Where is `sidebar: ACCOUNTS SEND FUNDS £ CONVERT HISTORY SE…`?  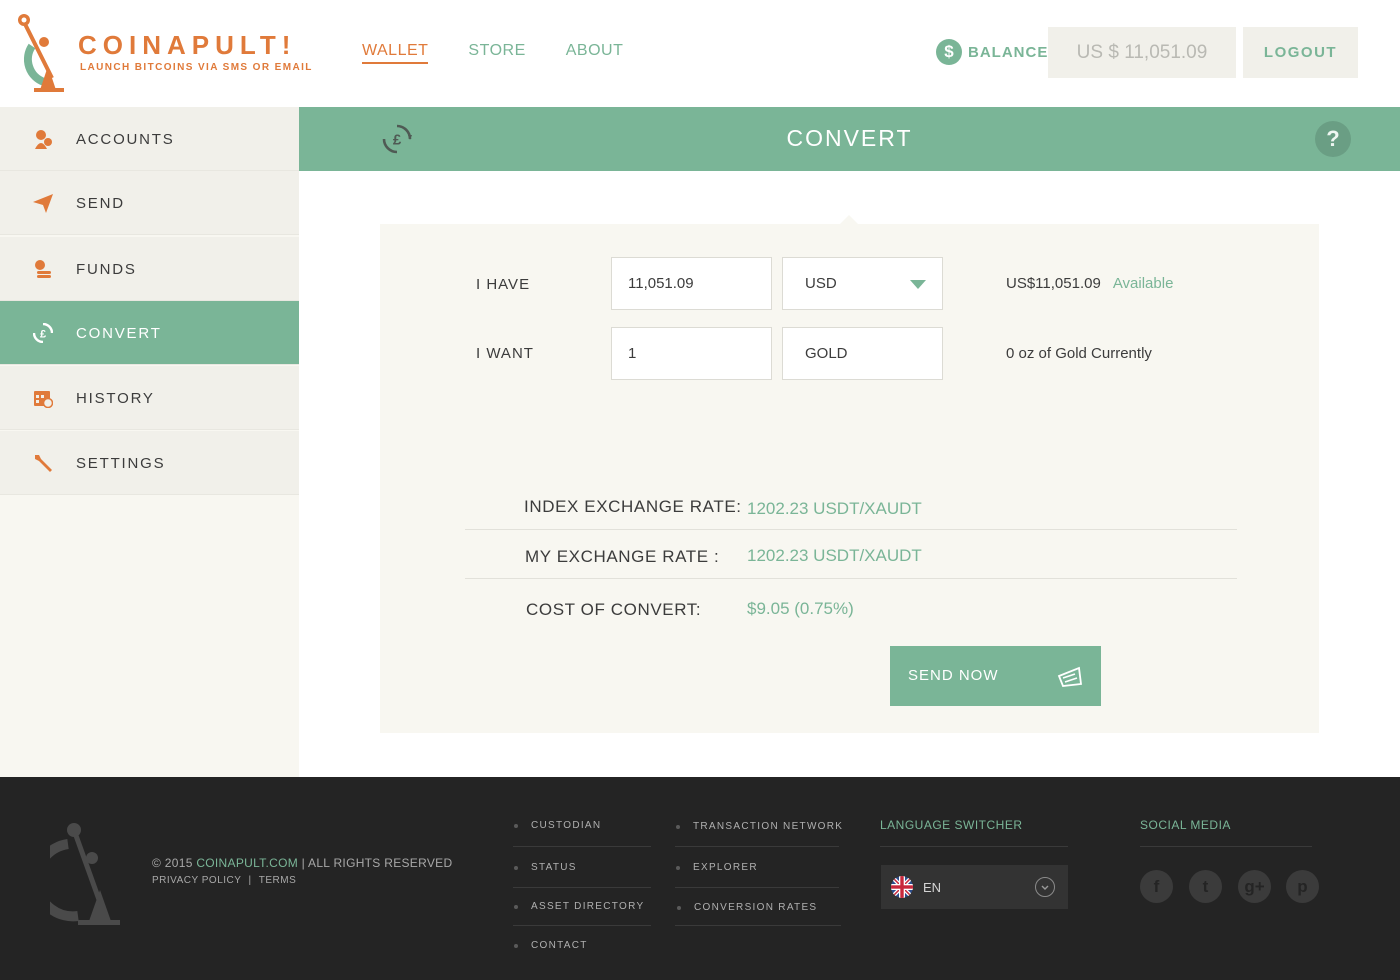 sidebar: ACCOUNTS SEND FUNDS £ CONVERT HISTORY SE… is located at coordinates (149, 442).